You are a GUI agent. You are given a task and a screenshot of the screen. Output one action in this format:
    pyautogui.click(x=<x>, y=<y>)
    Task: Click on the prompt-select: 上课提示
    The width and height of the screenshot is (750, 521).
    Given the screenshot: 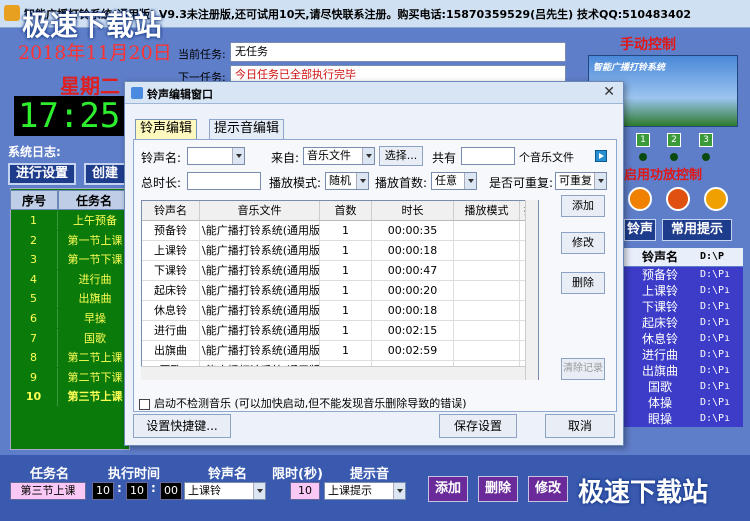 What is the action you would take?
    pyautogui.click(x=365, y=491)
    